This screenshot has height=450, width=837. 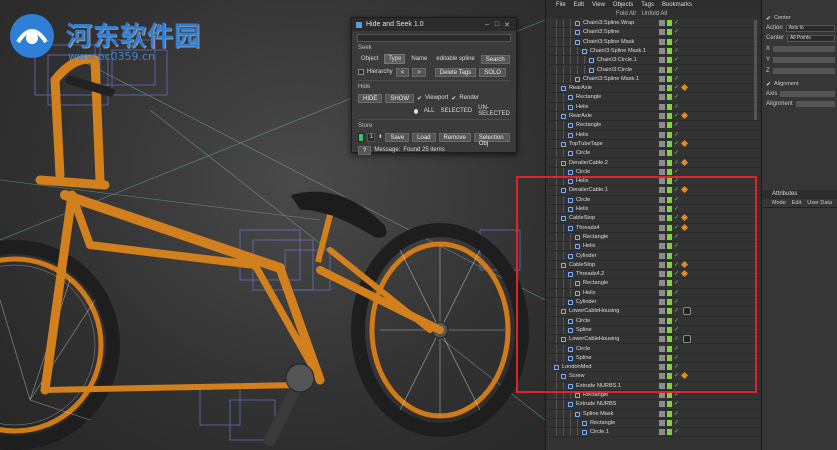 I want to click on viewport-check-icon: ✔, so click(x=419, y=98).